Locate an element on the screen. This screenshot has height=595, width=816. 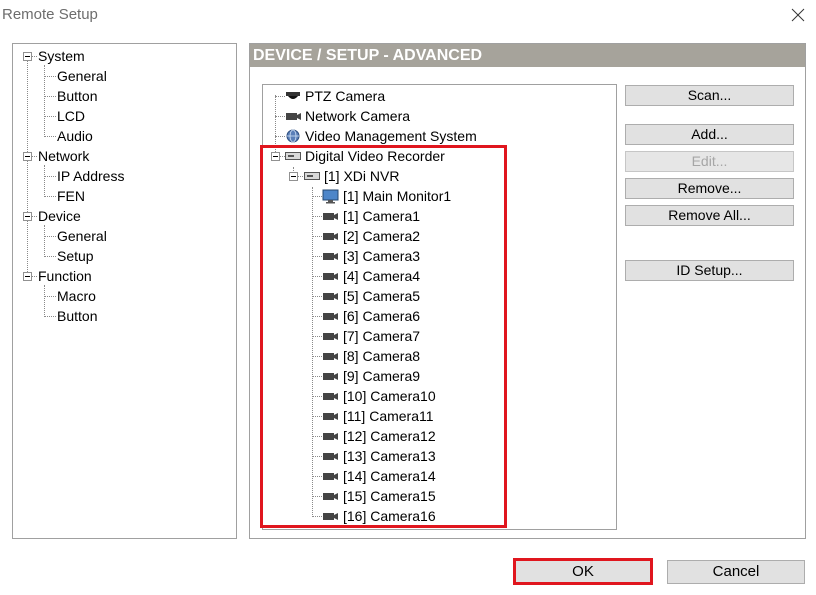
network-camera-icon is located at coordinates (293, 116).